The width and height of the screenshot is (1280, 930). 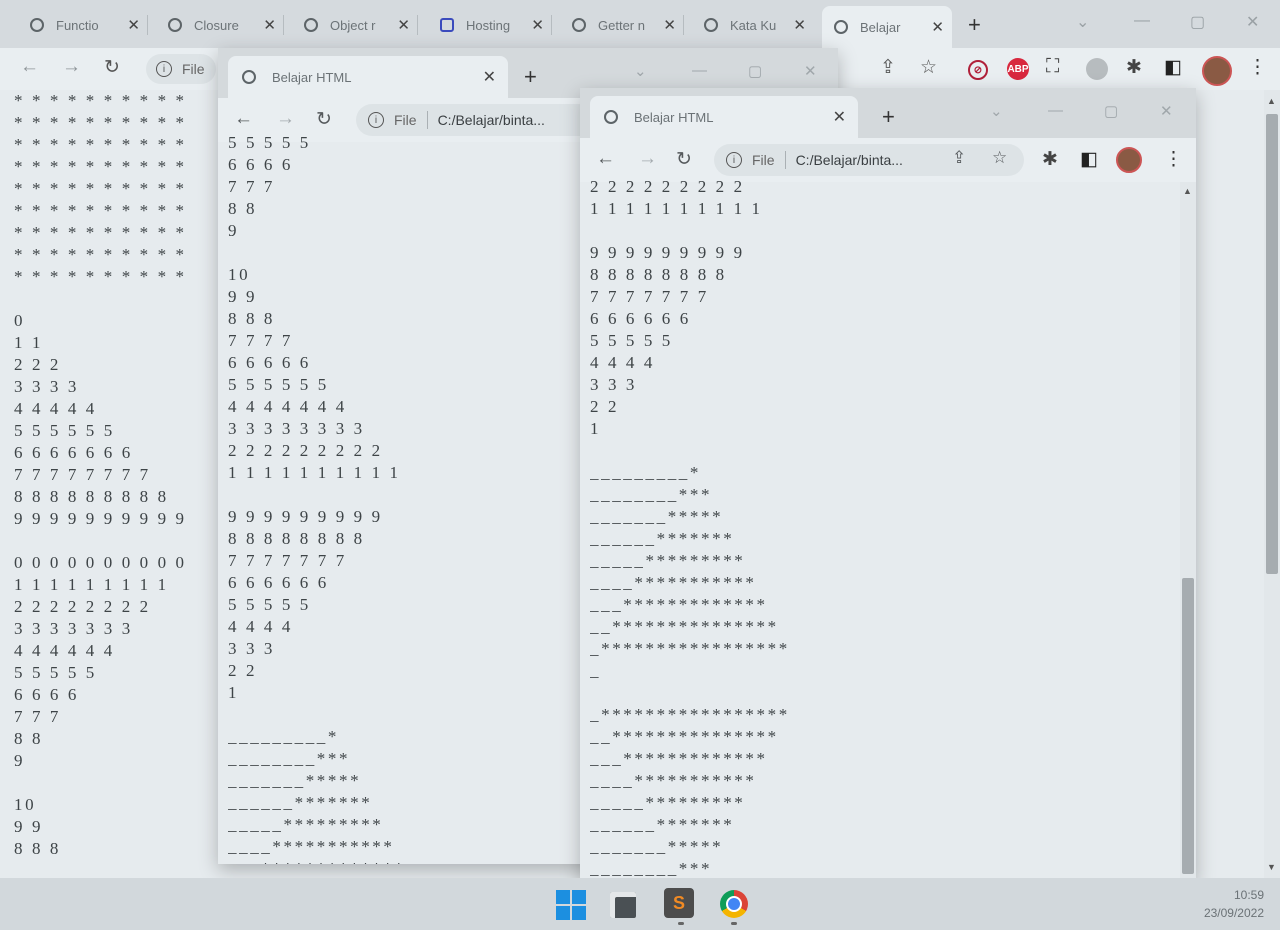 What do you see at coordinates (668, 560) in the screenshot?
I see `output-line: _____*********` at bounding box center [668, 560].